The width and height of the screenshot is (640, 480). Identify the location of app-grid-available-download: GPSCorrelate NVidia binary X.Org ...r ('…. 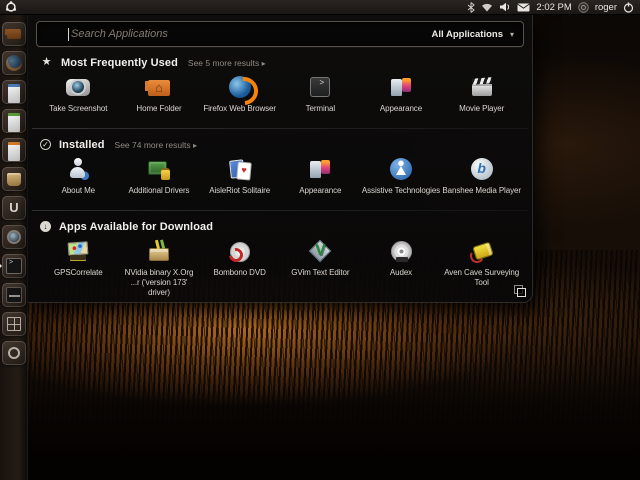
(280, 267).